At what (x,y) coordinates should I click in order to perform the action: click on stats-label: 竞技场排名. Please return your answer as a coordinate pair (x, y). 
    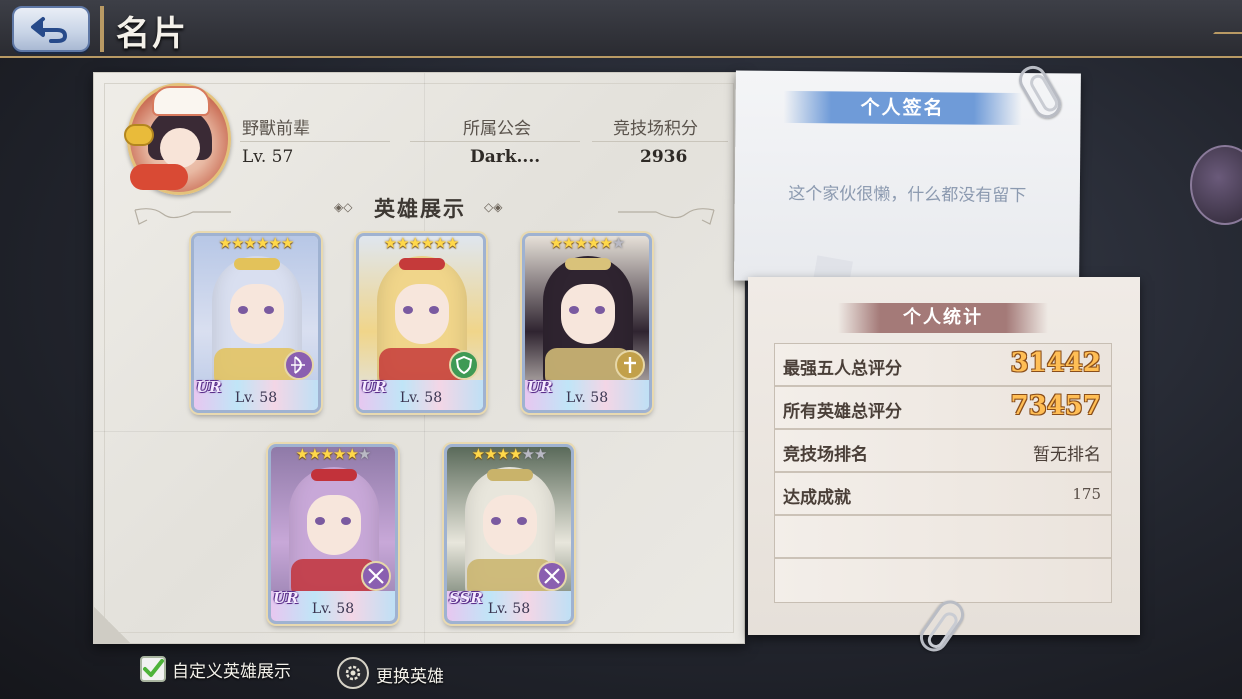
    Looking at the image, I should click on (825, 455).